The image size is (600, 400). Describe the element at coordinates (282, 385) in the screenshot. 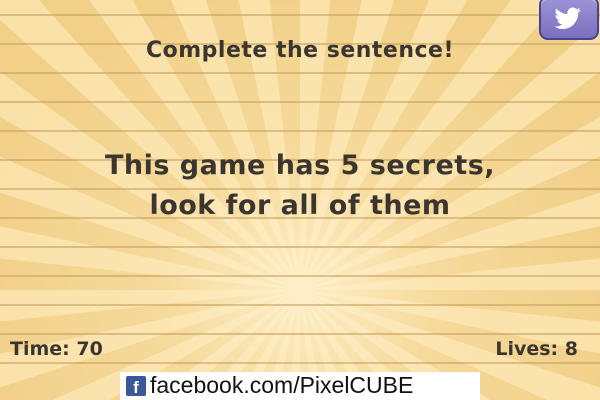

I see `facebook-url: facebook.com/PixelCUBE` at that location.